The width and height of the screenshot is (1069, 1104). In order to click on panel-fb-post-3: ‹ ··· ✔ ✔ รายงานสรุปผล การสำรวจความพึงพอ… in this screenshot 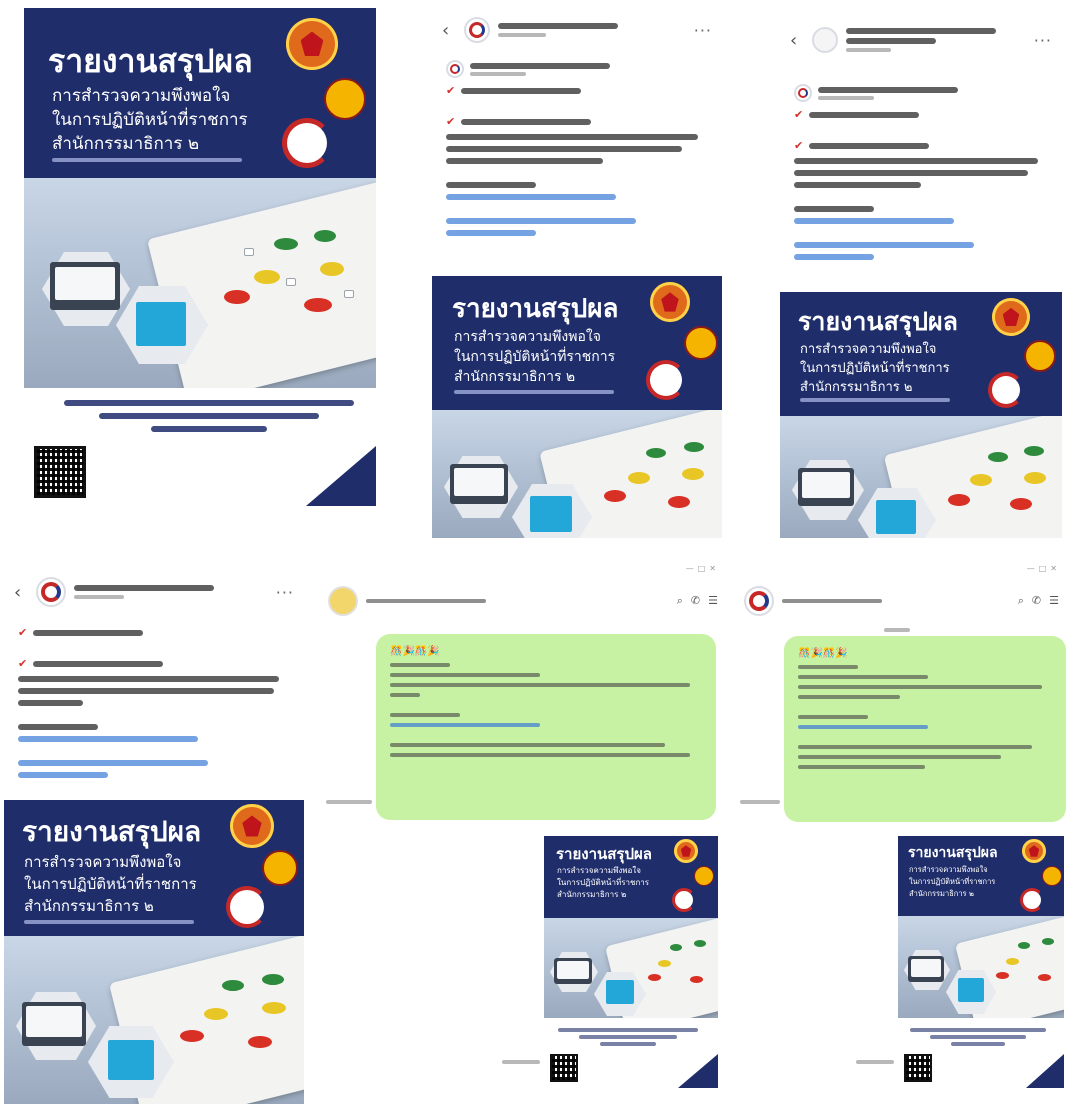, I will do `click(154, 835)`.